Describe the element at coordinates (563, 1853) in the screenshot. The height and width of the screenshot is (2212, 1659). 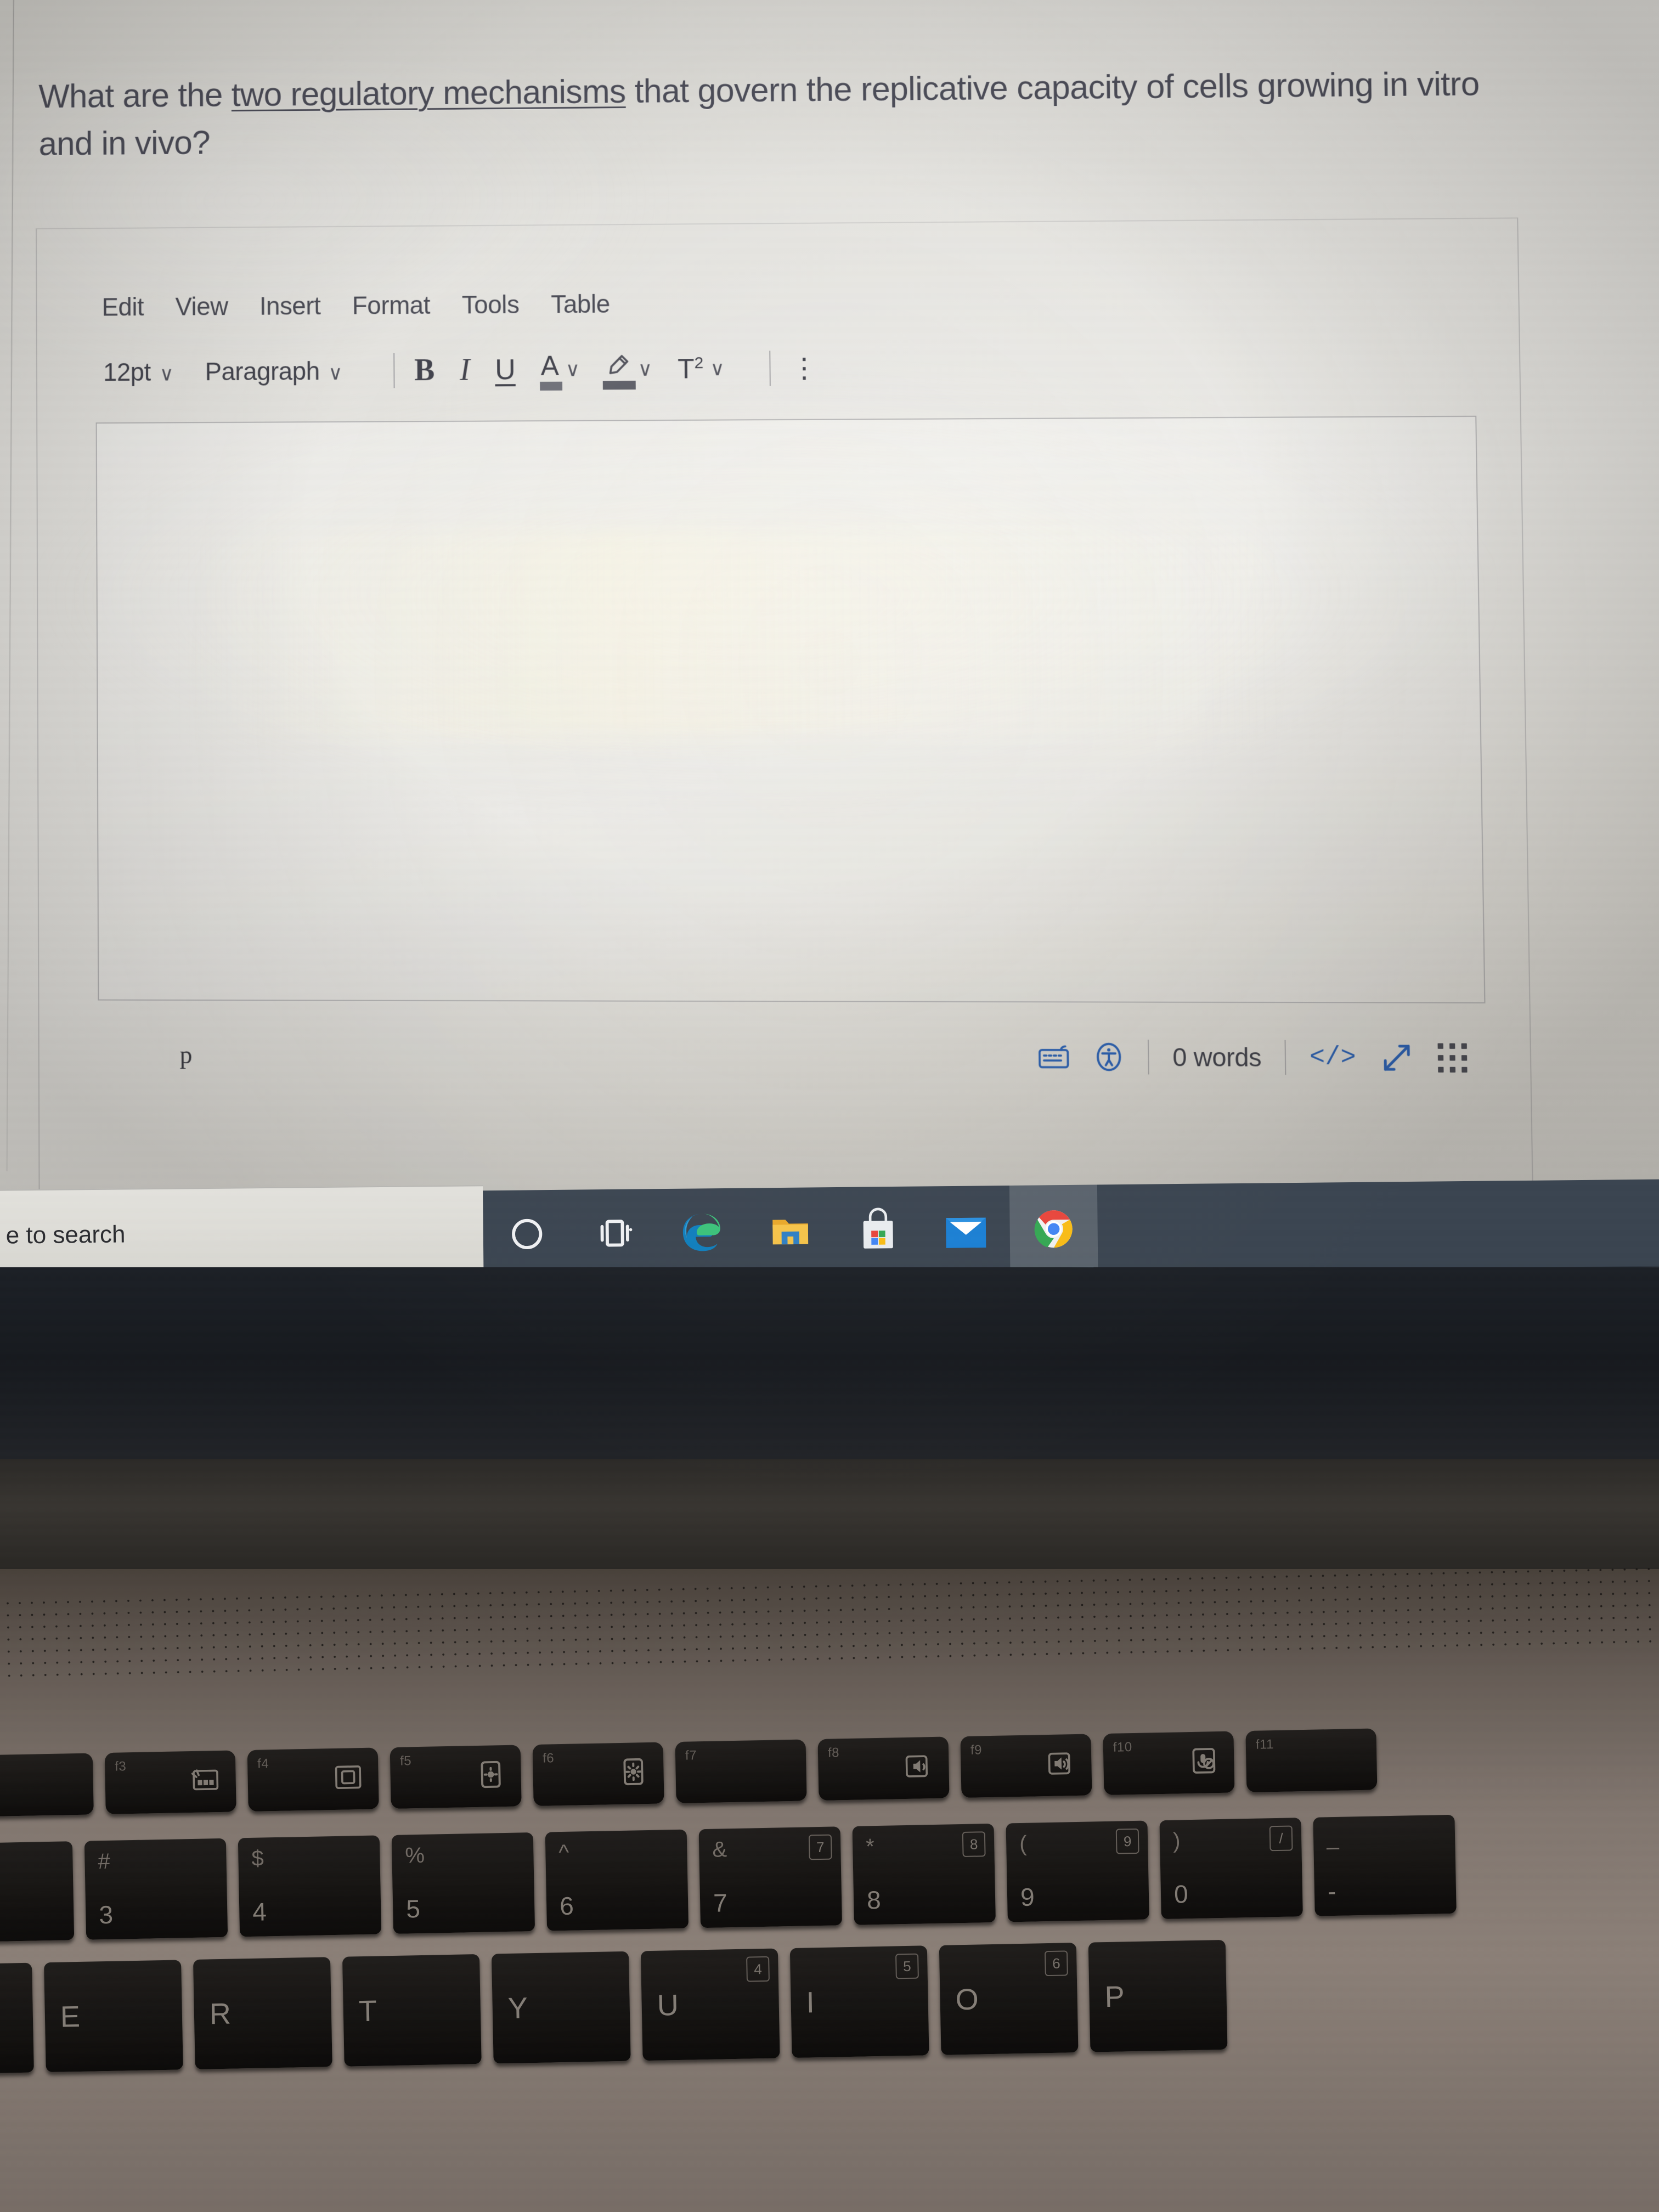
I see `key-shift-label: ^` at that location.